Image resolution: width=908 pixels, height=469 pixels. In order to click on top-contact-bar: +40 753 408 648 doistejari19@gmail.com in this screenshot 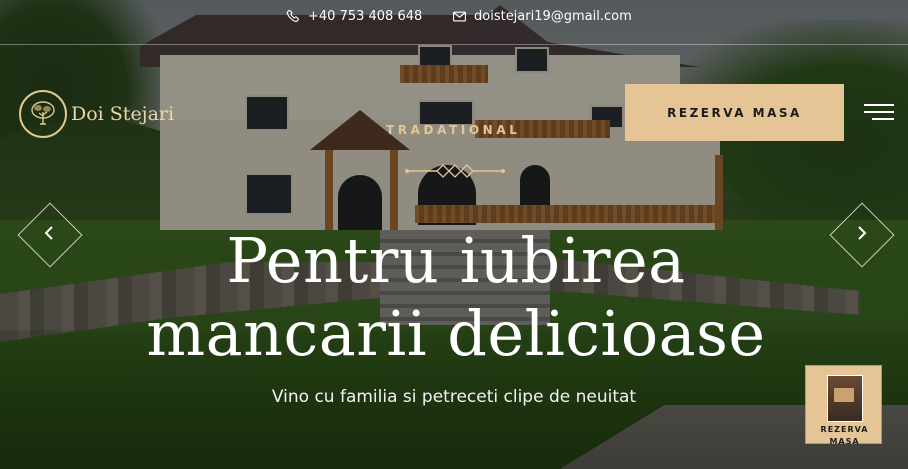, I will do `click(454, 22)`.